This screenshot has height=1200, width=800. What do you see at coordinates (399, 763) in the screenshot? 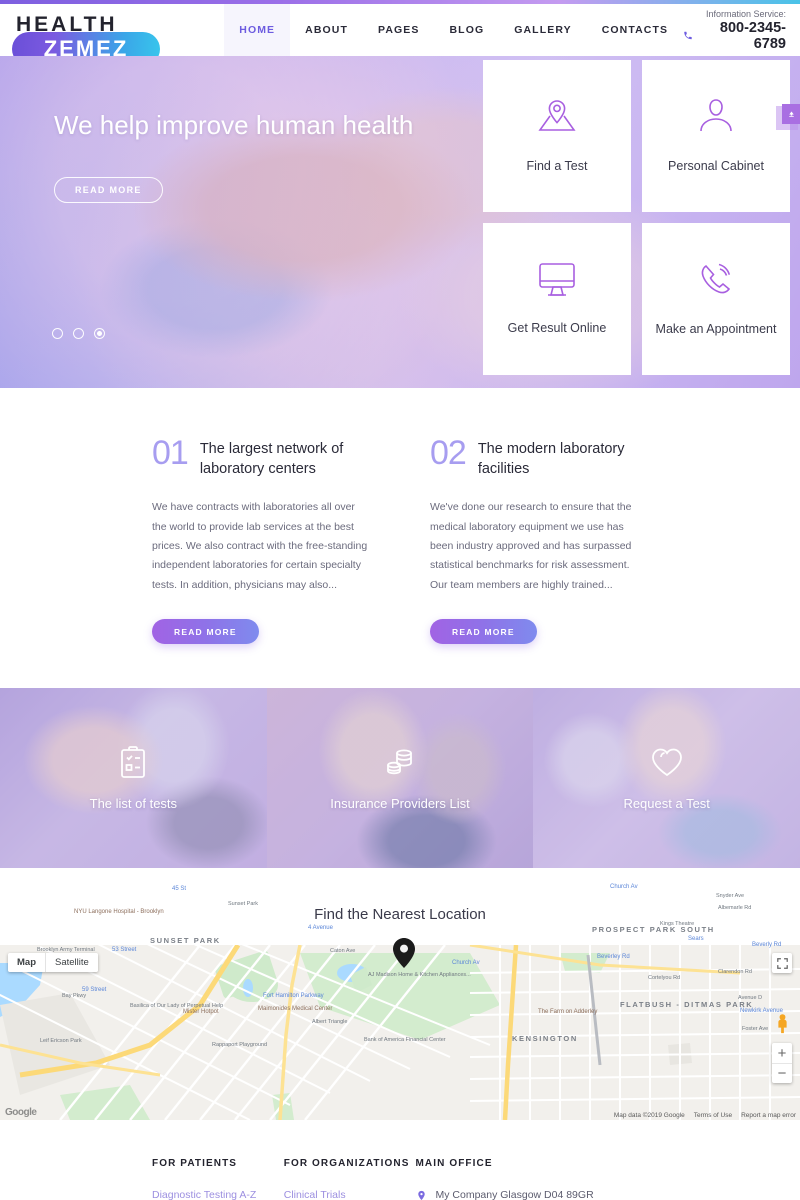
I see `coins-icon` at bounding box center [399, 763].